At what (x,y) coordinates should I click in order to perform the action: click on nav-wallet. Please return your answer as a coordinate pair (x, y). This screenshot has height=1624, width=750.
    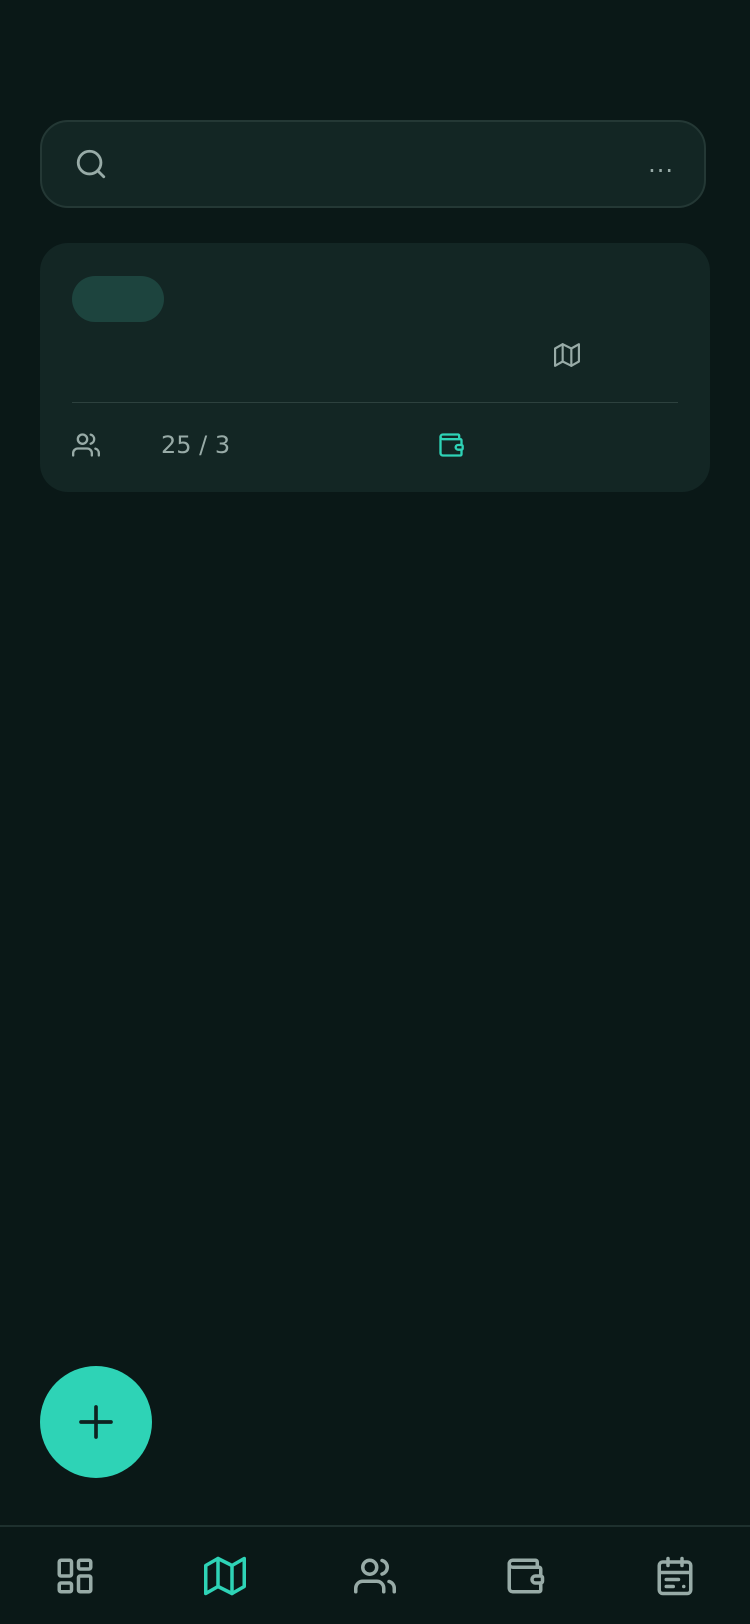
    Looking at the image, I should click on (525, 1575).